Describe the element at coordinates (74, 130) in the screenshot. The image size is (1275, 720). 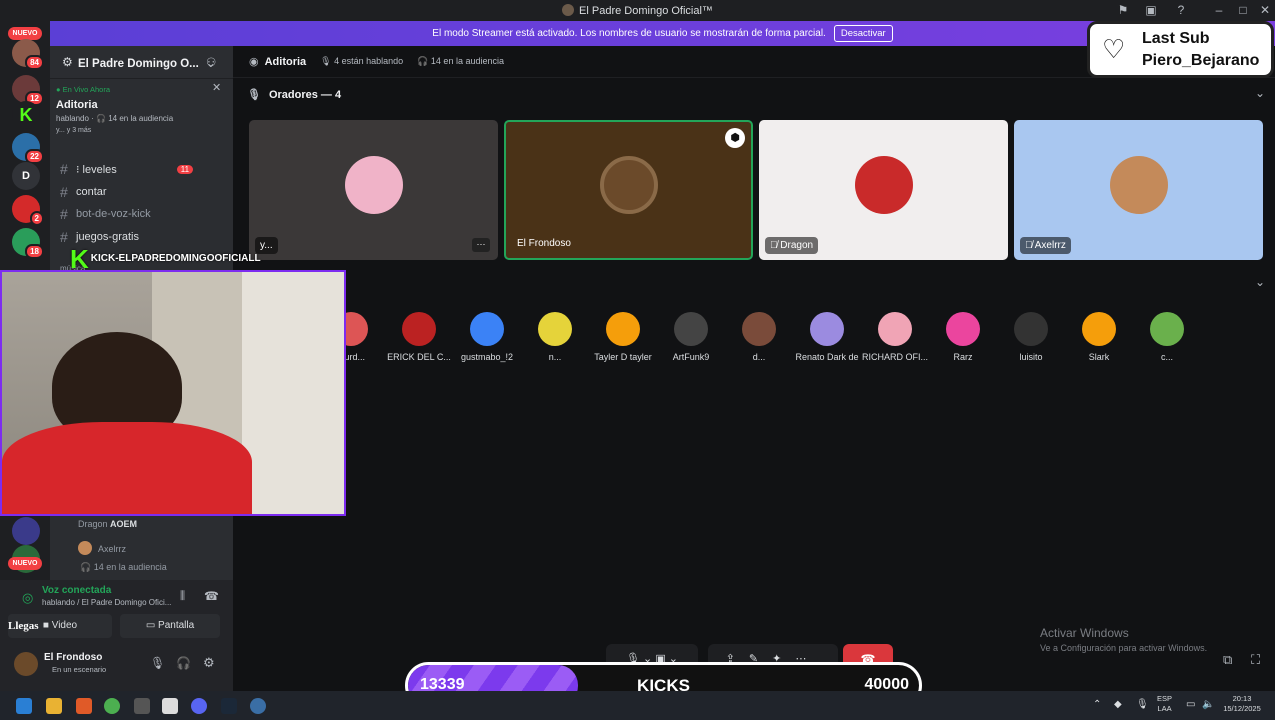
I see `live-participants: y... y 3 más` at that location.